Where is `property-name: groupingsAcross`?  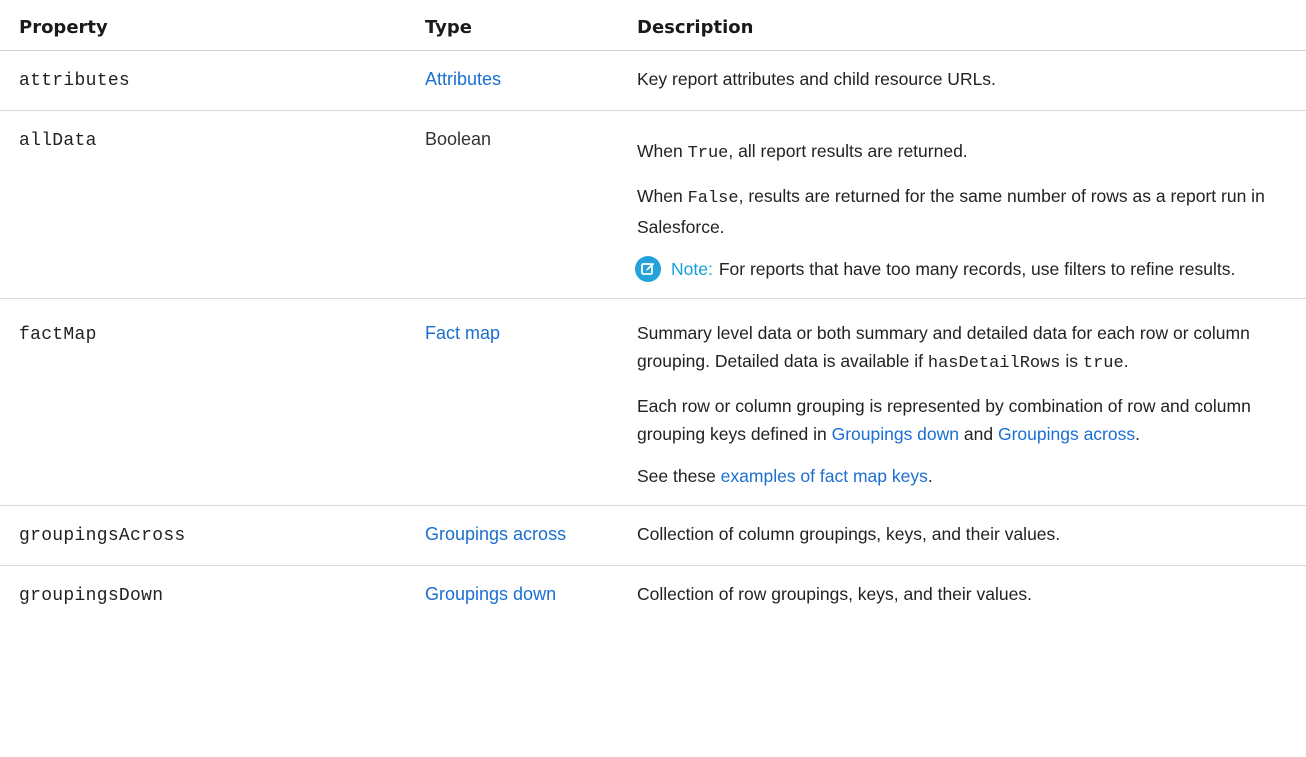
property-name: groupingsAcross is located at coordinates (102, 536).